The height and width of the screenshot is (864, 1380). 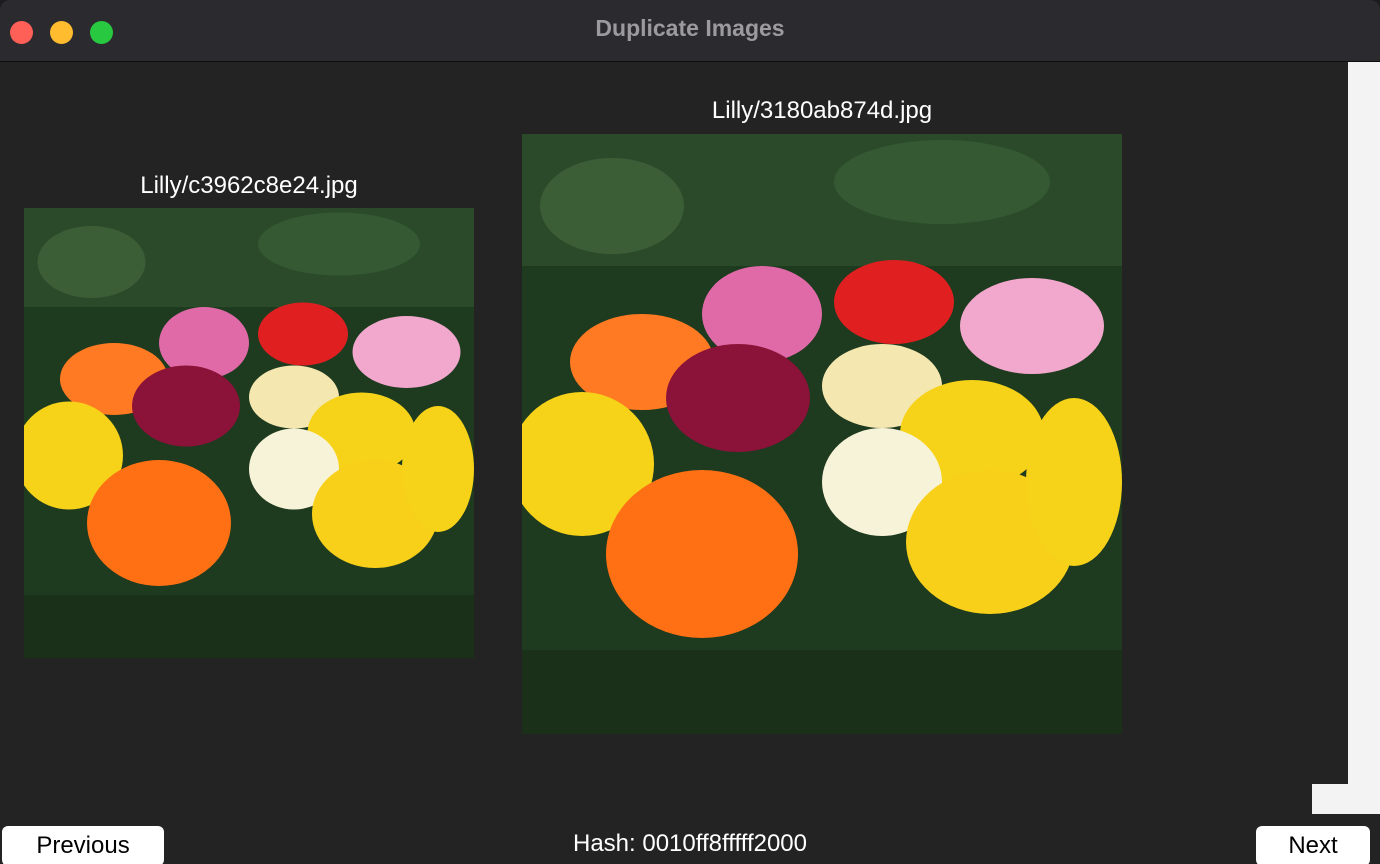 What do you see at coordinates (1364, 438) in the screenshot?
I see `vertical-scrollbar` at bounding box center [1364, 438].